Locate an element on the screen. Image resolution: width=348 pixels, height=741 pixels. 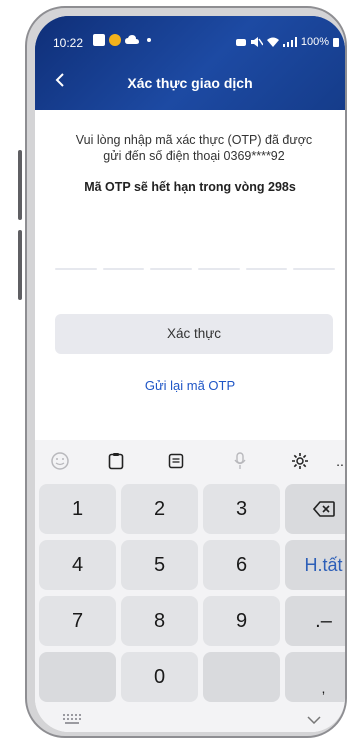
battery-icon is located at coordinates (336, 42).